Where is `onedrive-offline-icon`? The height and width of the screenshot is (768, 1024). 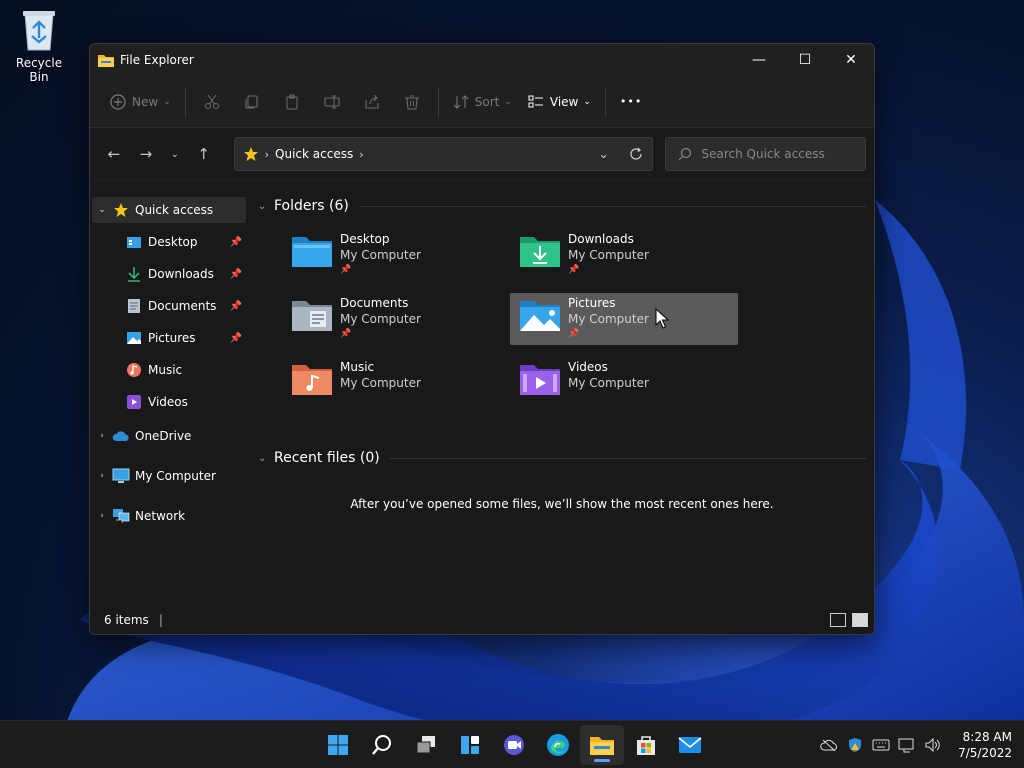
onedrive-offline-icon is located at coordinates (829, 744).